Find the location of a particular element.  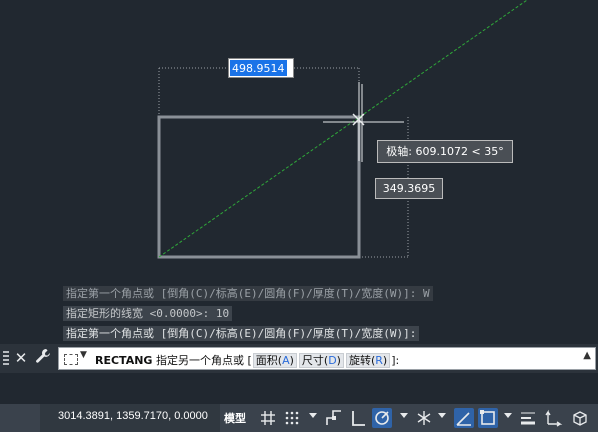

polar-tracking-icon is located at coordinates (382, 418).